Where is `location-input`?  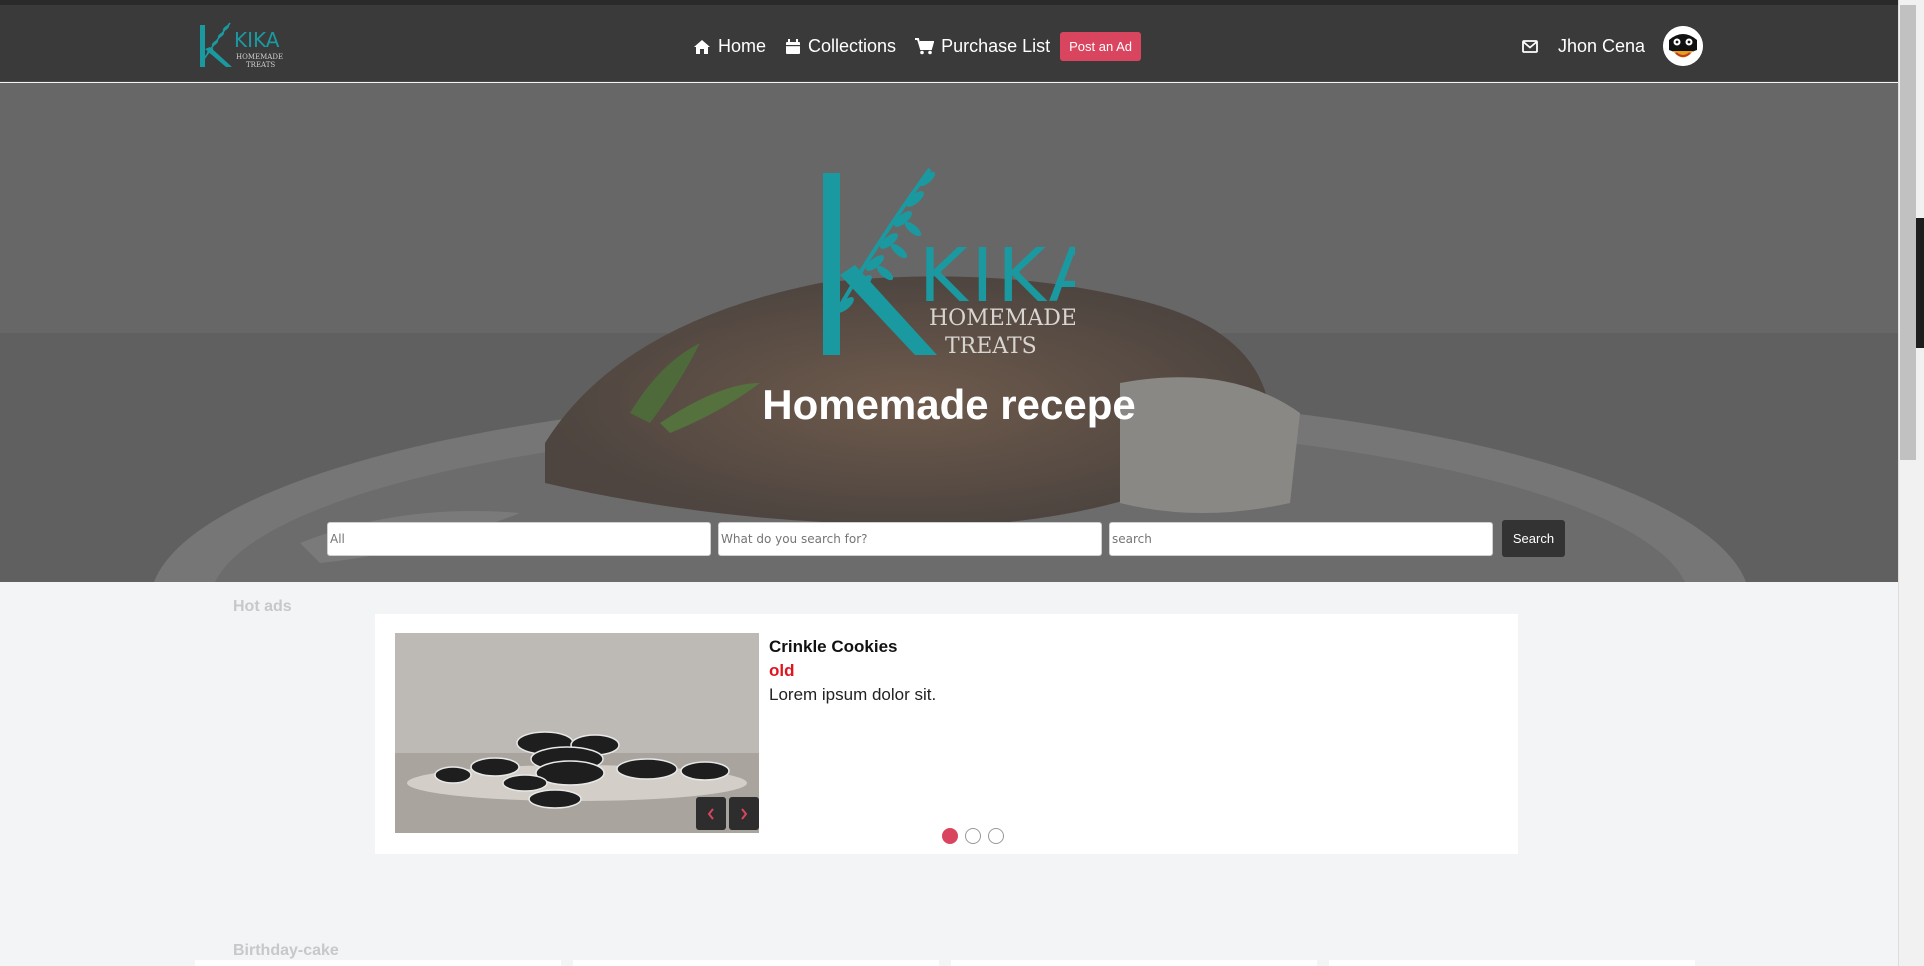 location-input is located at coordinates (1301, 538).